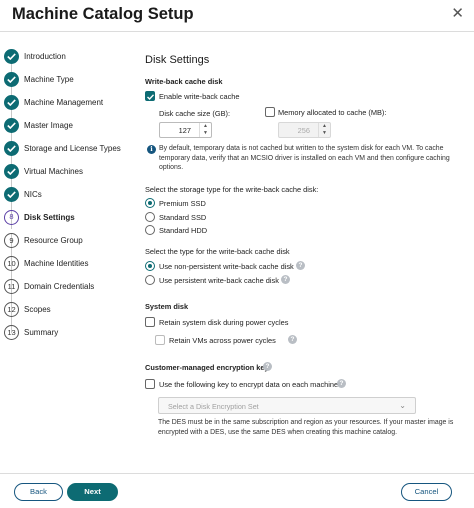 This screenshot has width=474, height=508. What do you see at coordinates (150, 384) in the screenshot?
I see `use-key-checkbox` at bounding box center [150, 384].